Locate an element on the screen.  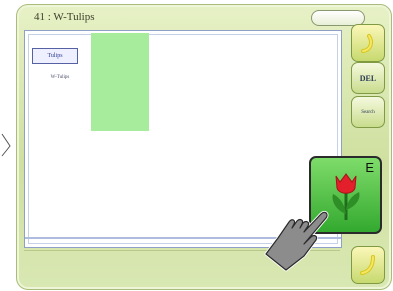
info-line: W-Tulips is located at coordinates (60, 77).